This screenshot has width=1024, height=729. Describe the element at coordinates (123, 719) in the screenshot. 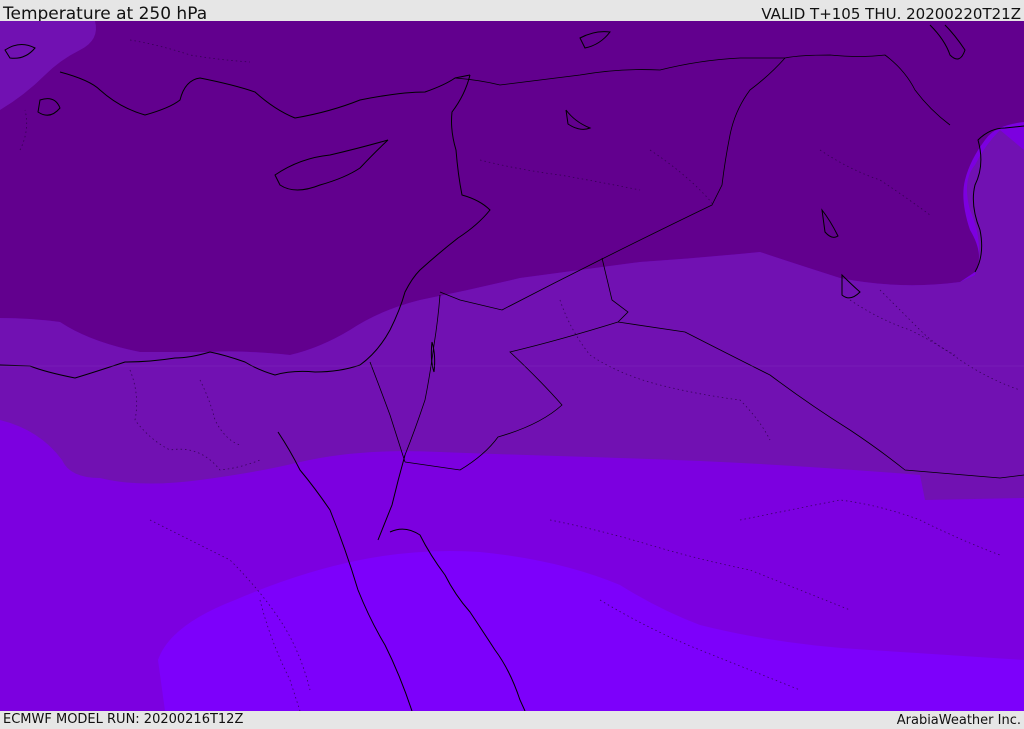

I see `model-run-label: ECMWF MODEL RUN: 20200216T12Z` at that location.